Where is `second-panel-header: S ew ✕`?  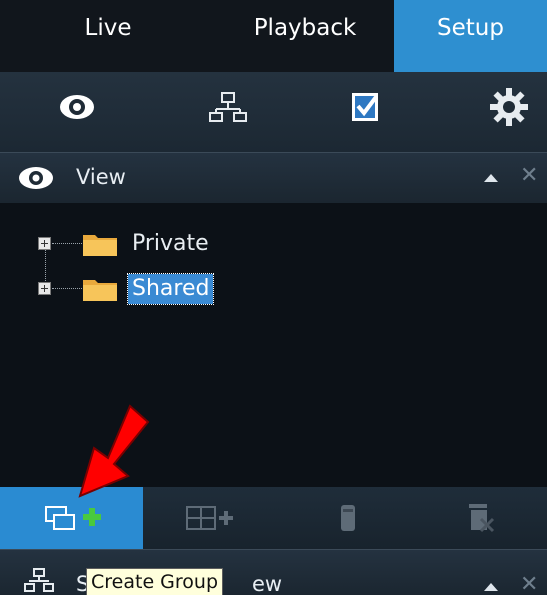 second-panel-header: S ew ✕ is located at coordinates (273, 572).